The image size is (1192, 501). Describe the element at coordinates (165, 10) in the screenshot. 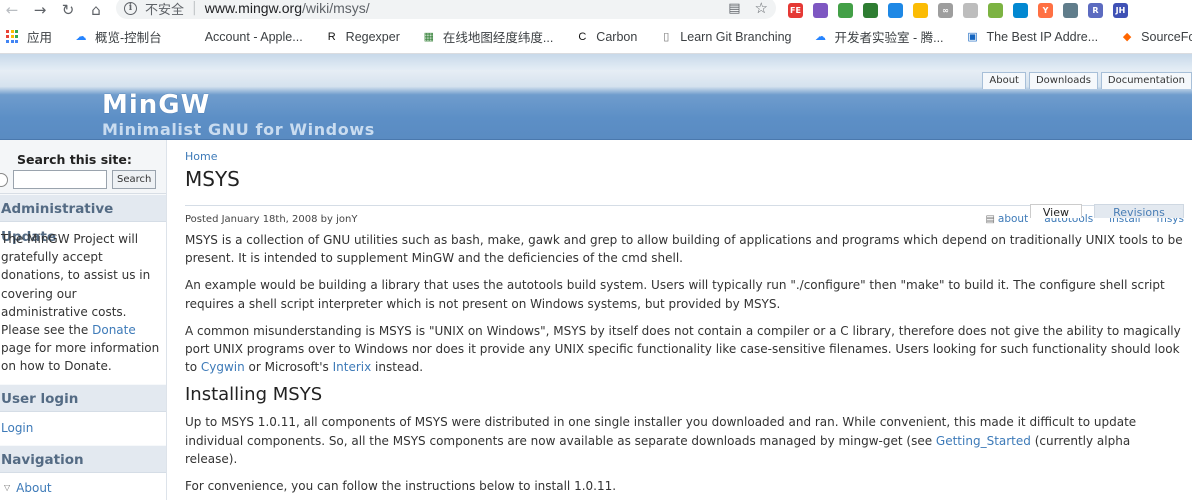

I see `insecure-label: 不安全` at that location.